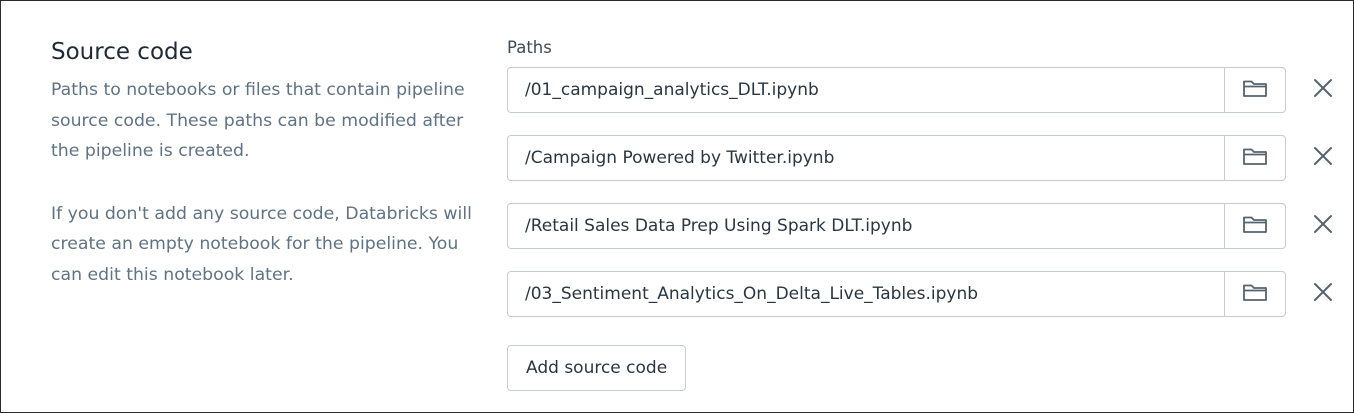 The image size is (1354, 413). Describe the element at coordinates (529, 47) in the screenshot. I see `paths-label: Paths` at that location.